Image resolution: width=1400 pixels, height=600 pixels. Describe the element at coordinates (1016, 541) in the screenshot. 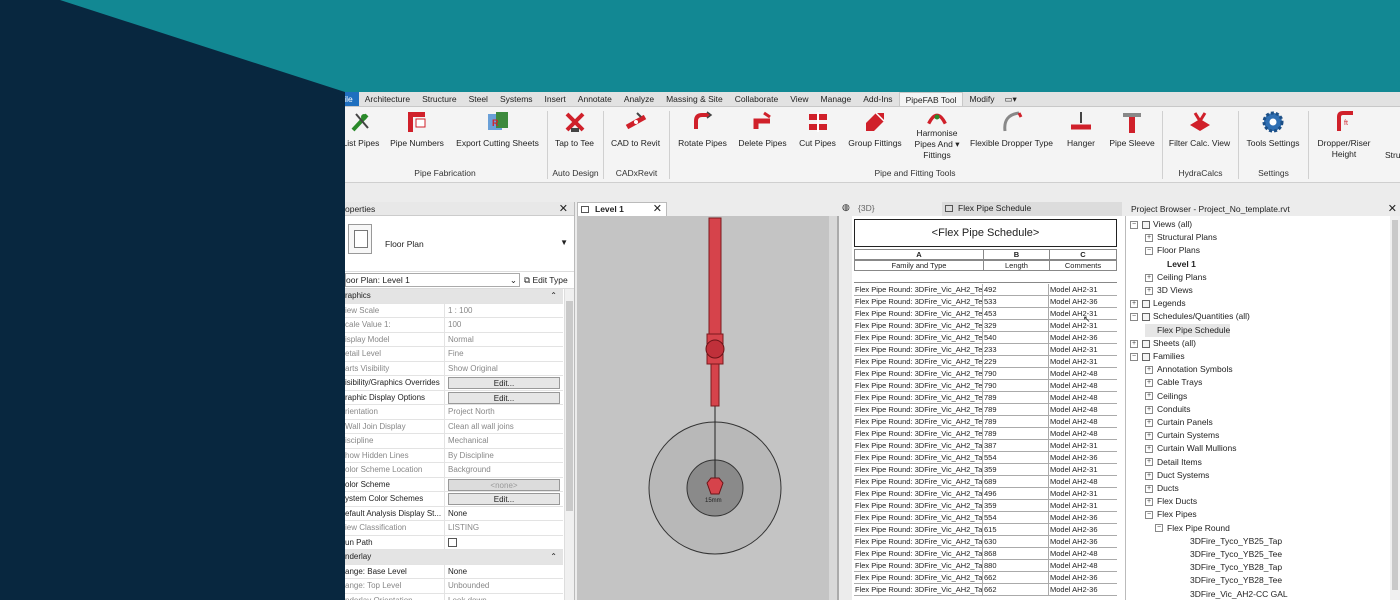

I see `cell-length: 630` at that location.